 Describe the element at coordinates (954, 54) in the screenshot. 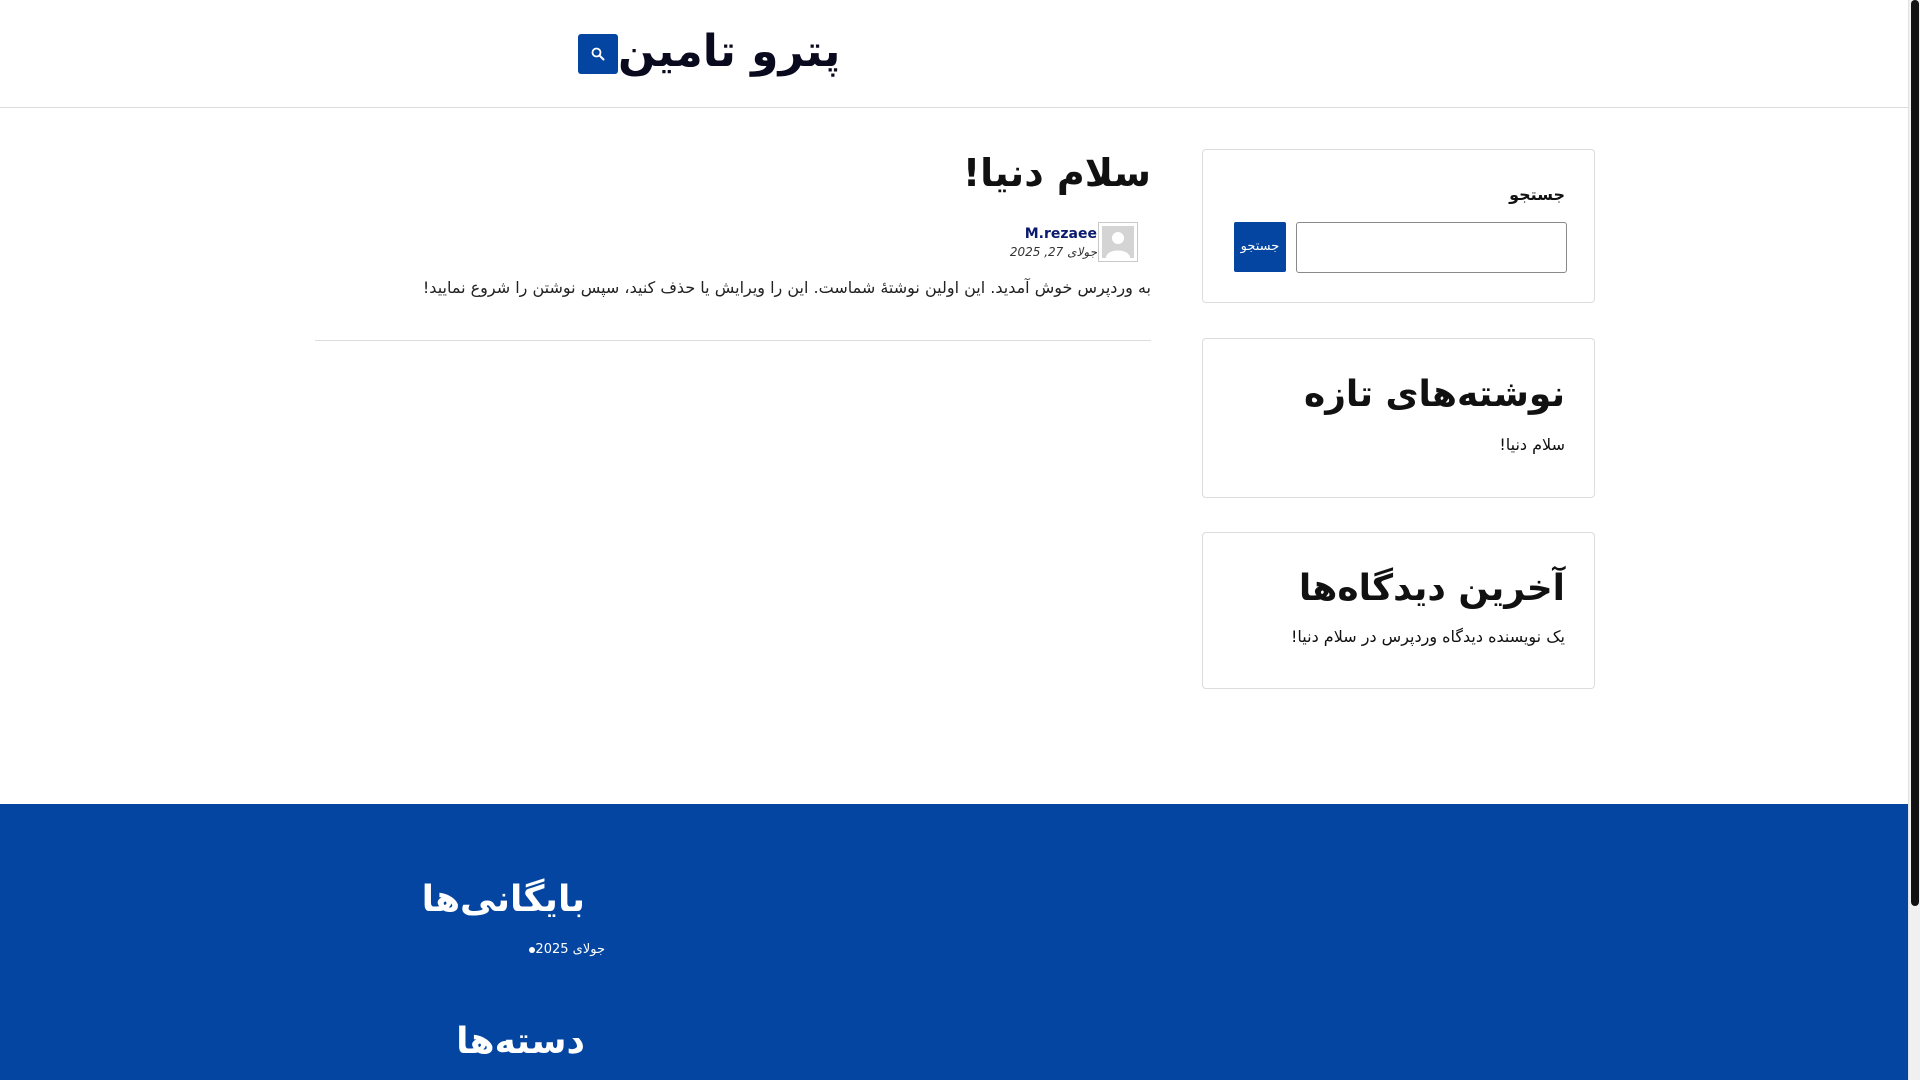

I see `site-header: پترو تامین` at that location.